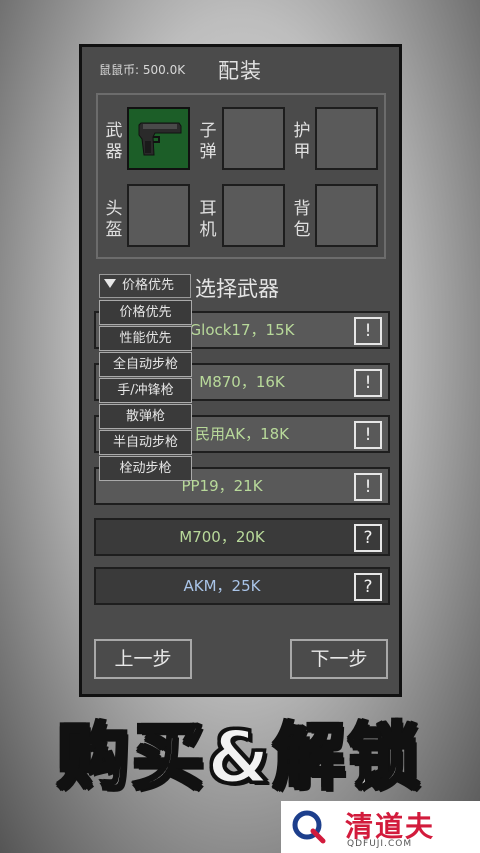 The image size is (480, 853). Describe the element at coordinates (110, 283) in the screenshot. I see `triangle-down-icon` at that location.